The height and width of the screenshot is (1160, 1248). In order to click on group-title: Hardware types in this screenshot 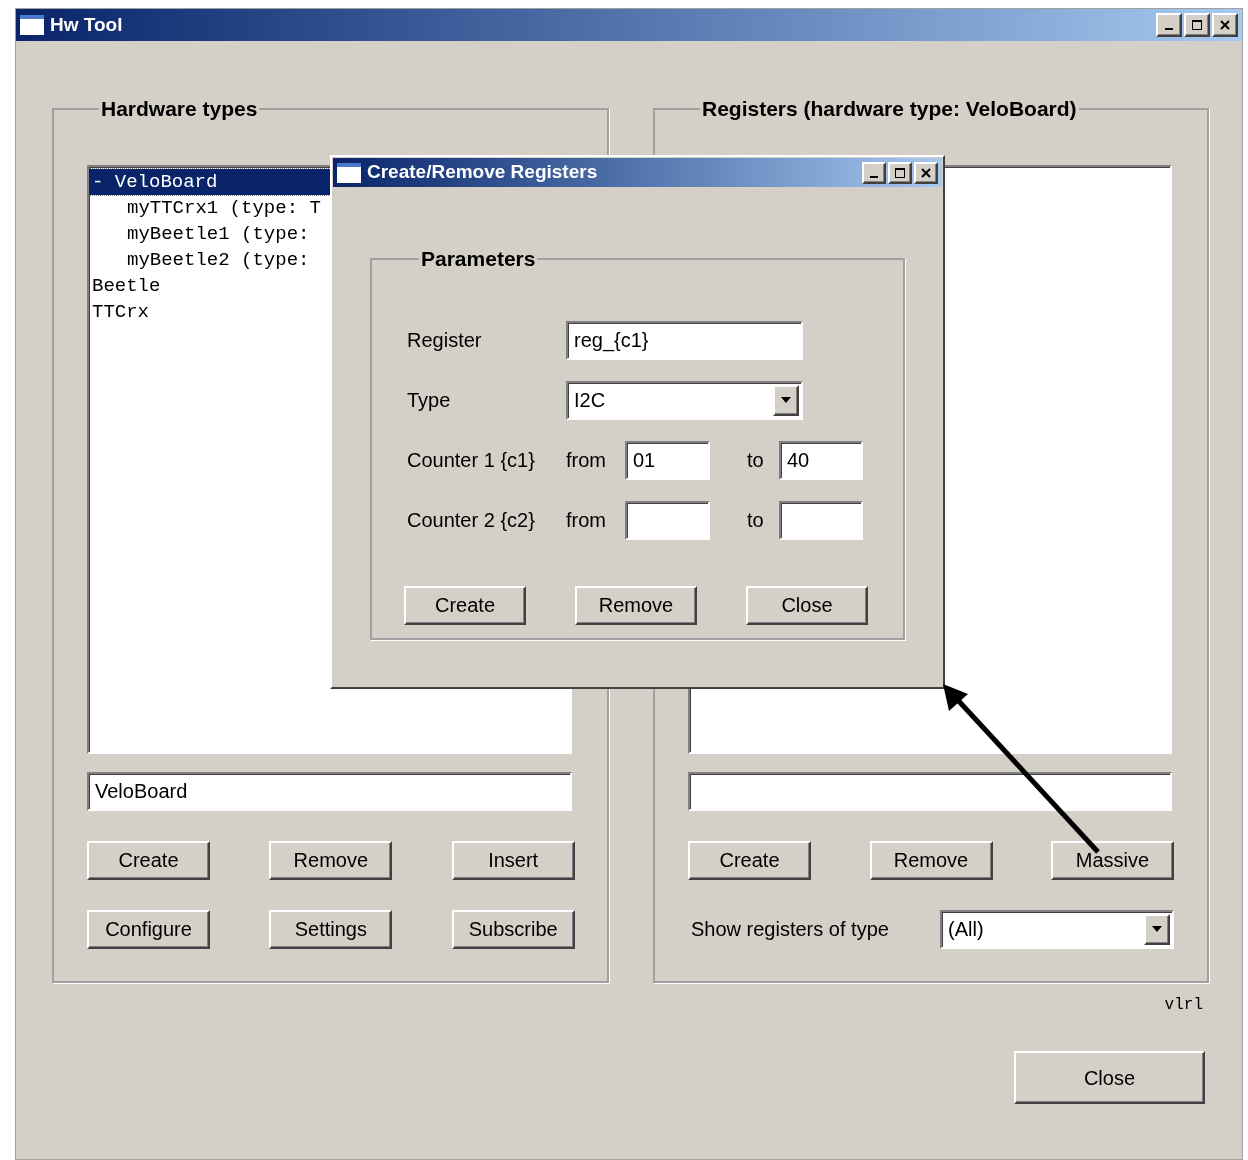, I will do `click(179, 109)`.